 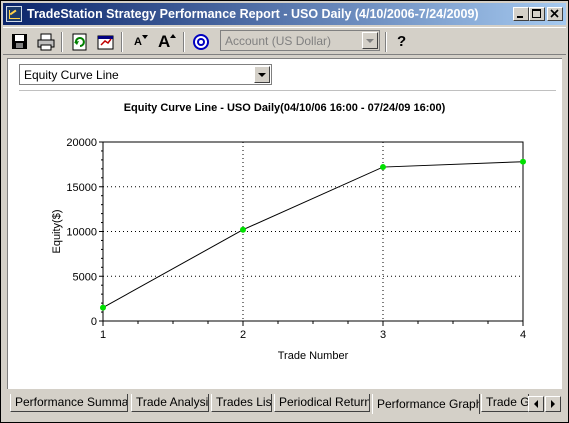 I want to click on y-tick-label: 10000, so click(x=81, y=233).